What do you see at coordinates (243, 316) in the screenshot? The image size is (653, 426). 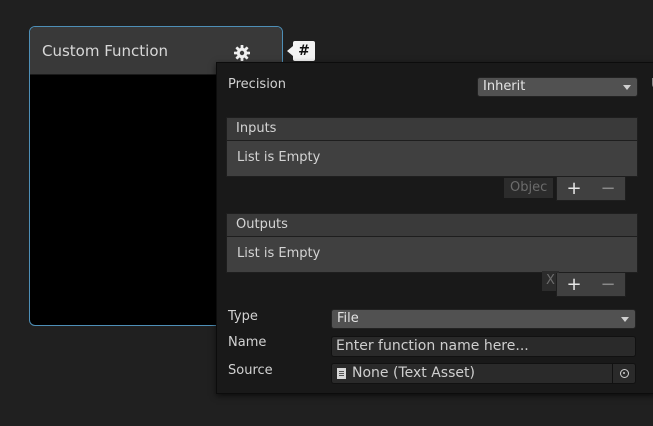 I see `type-label: Type` at bounding box center [243, 316].